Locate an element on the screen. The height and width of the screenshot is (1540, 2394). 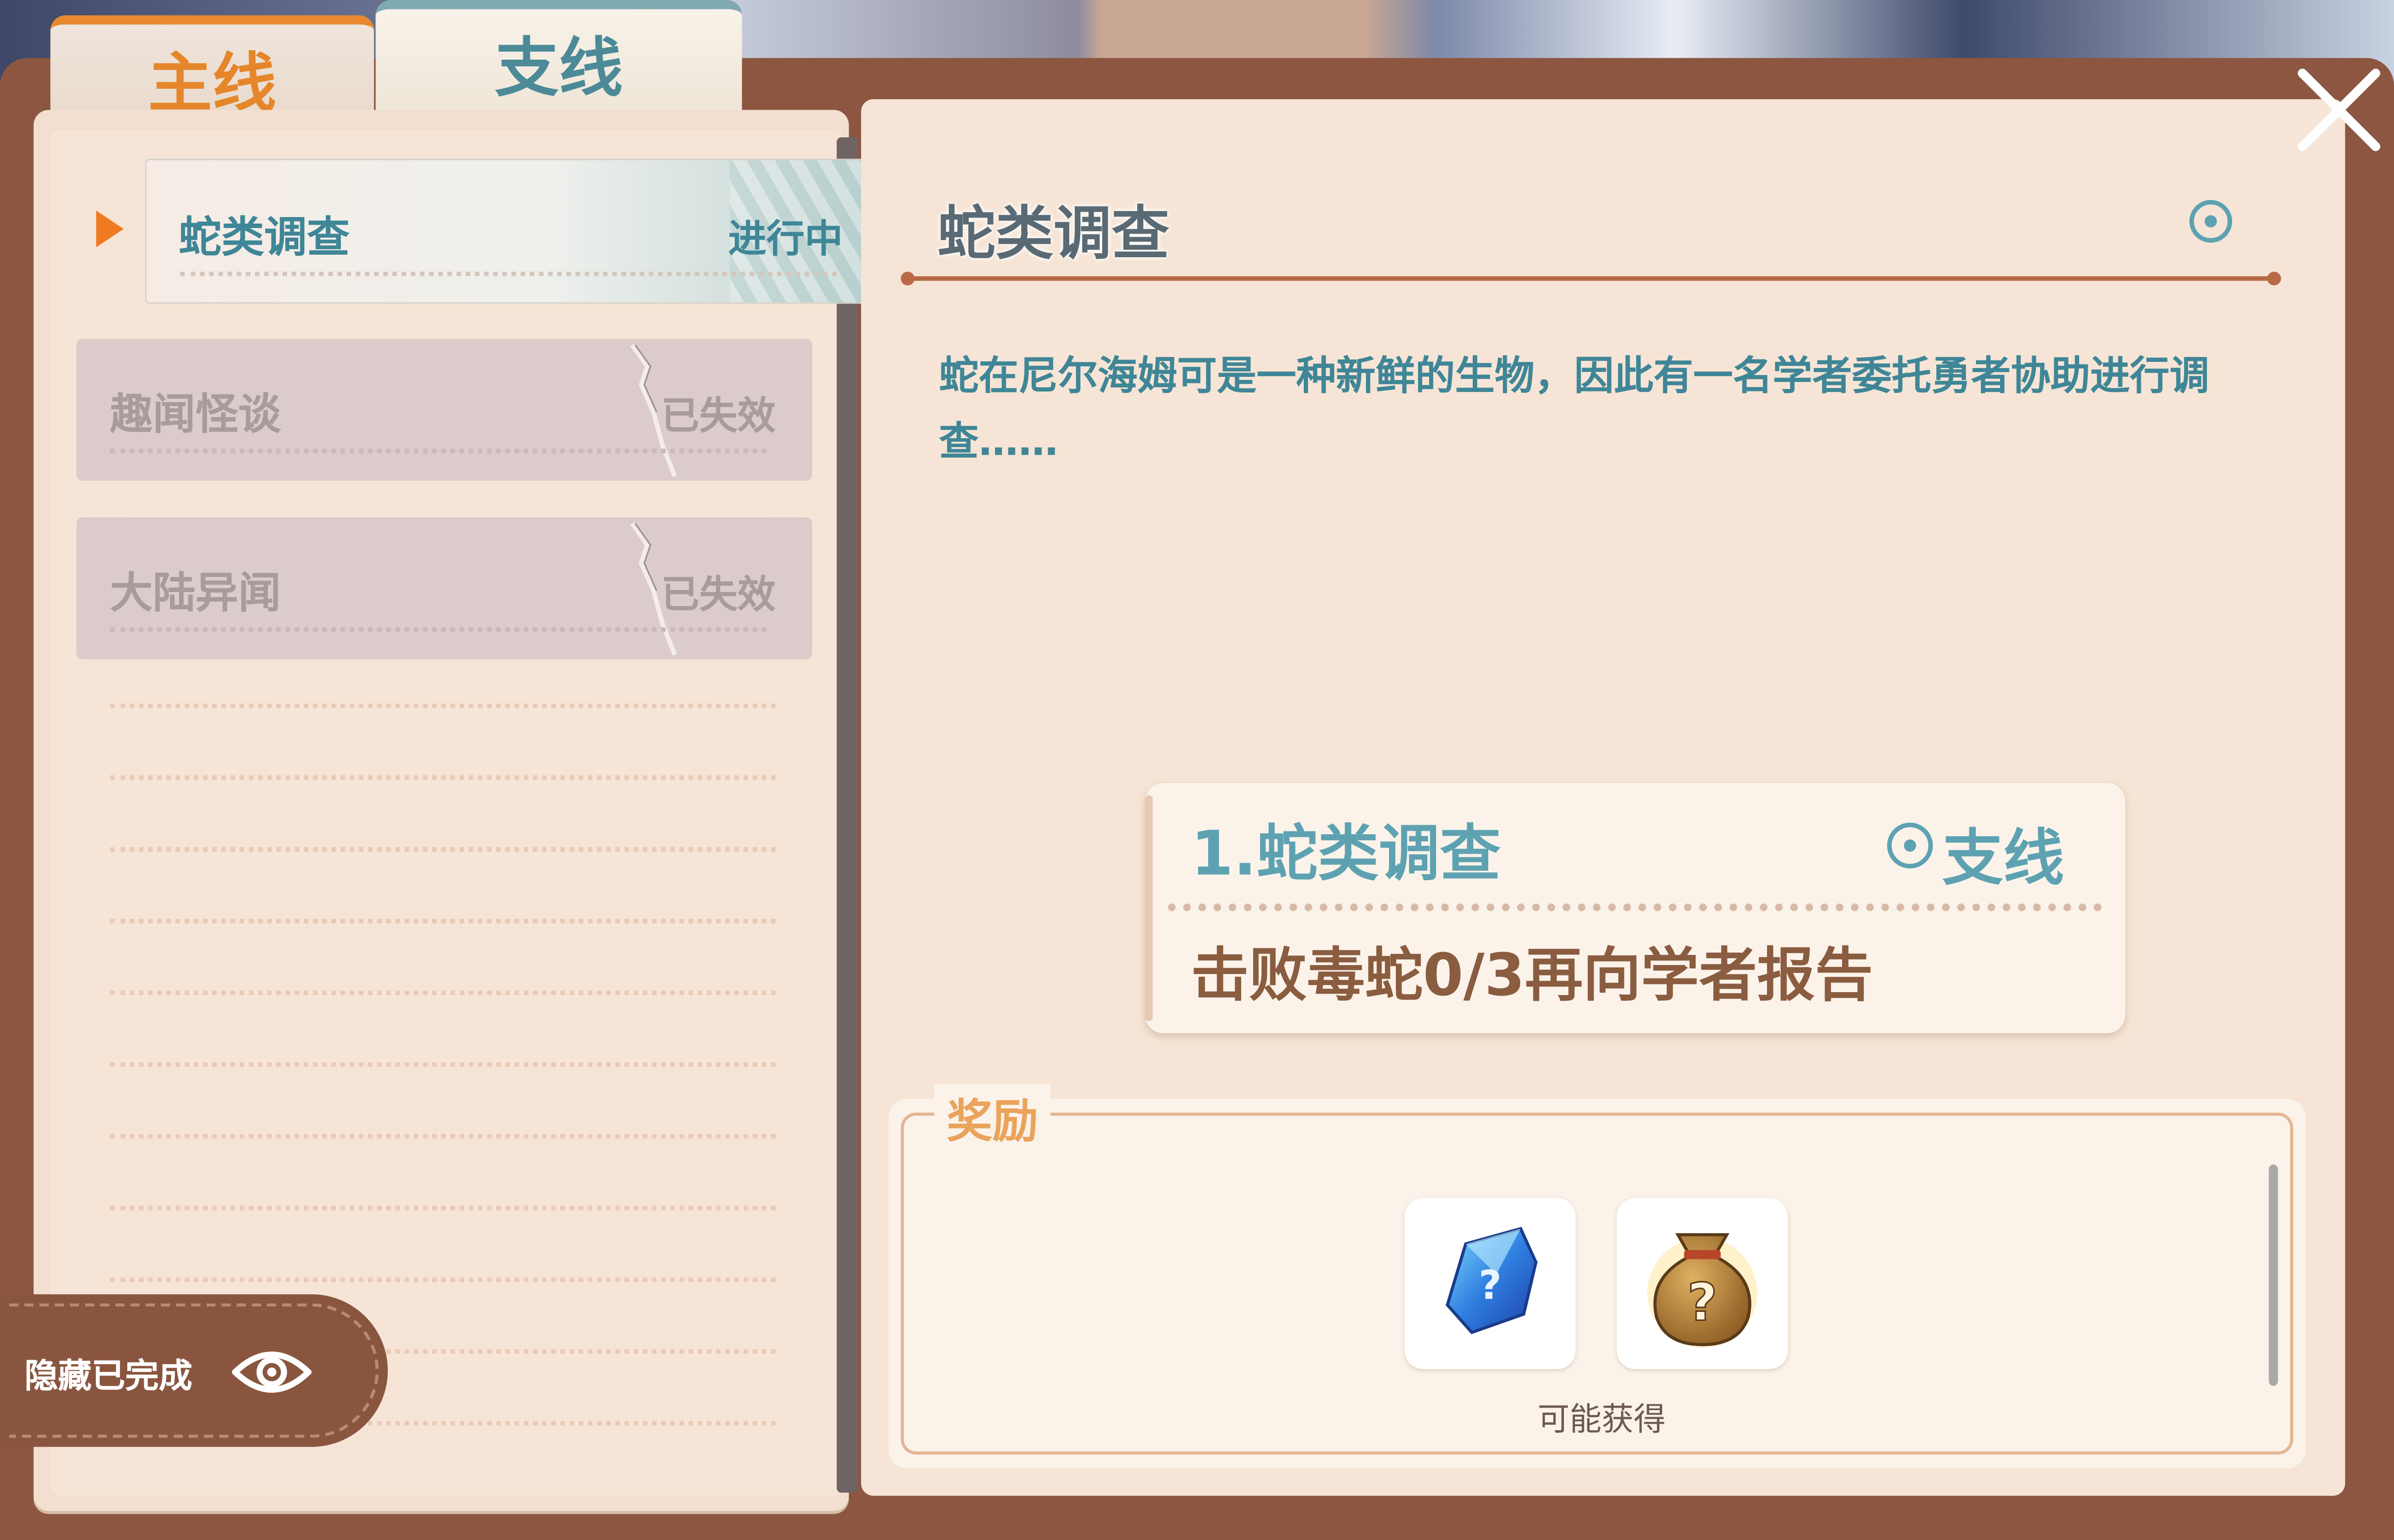
objective-text: 击败毒蛇0/3再向学者报告 is located at coordinates (1531, 975).